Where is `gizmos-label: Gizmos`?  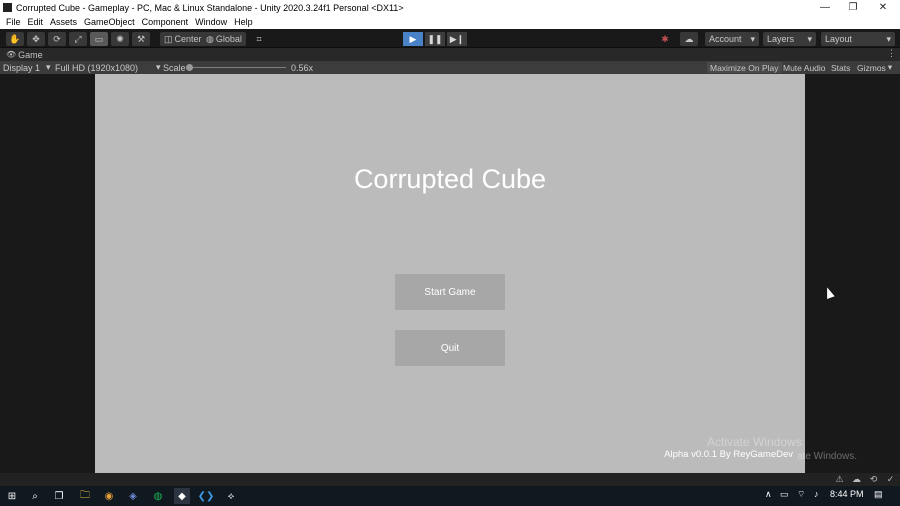
gizmos-label: Gizmos is located at coordinates (871, 67).